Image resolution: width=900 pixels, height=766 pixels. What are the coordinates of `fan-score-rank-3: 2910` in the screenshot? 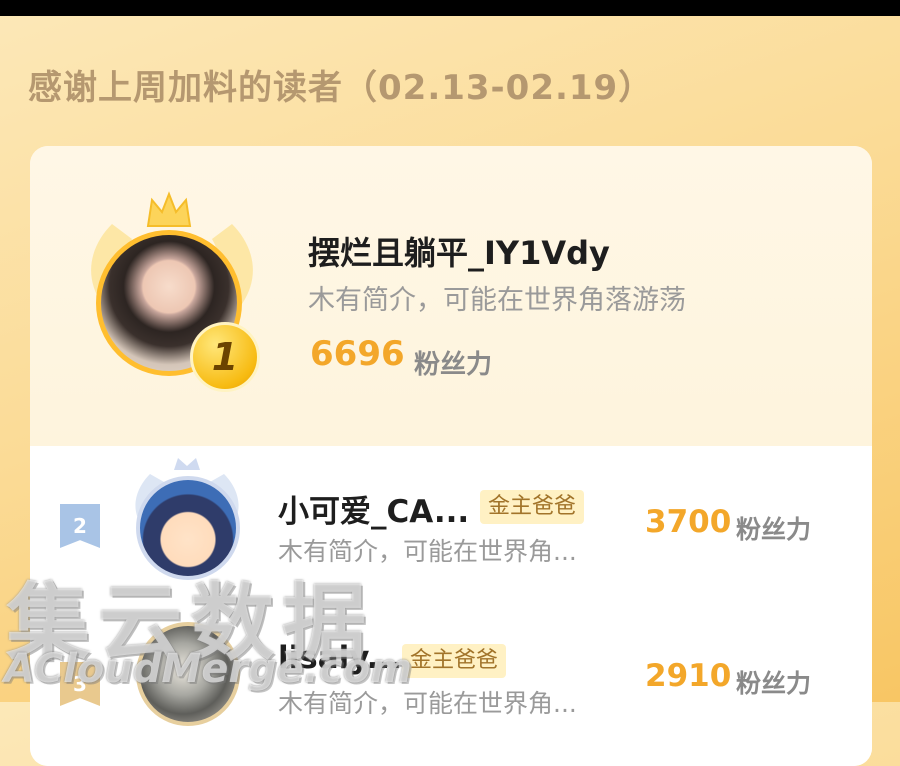 It's located at (688, 676).